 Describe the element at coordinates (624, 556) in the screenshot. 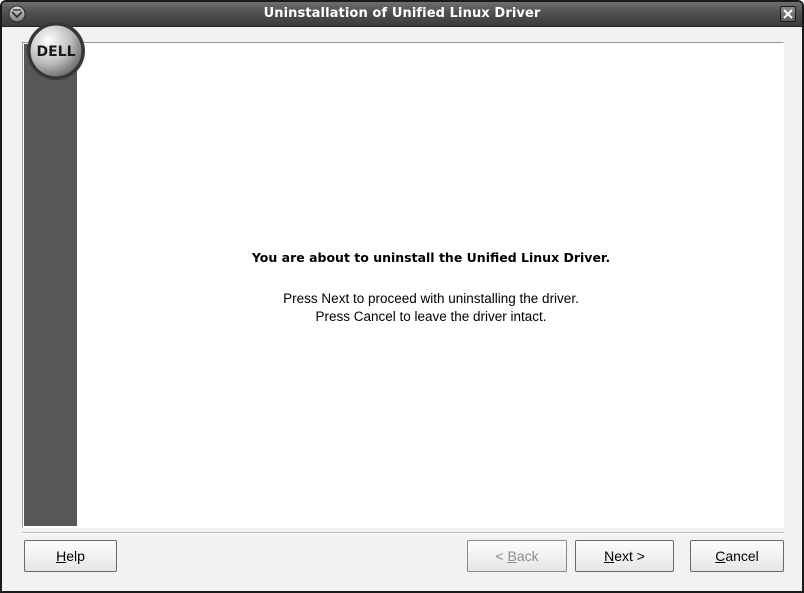

I see `next-button: Next >` at that location.